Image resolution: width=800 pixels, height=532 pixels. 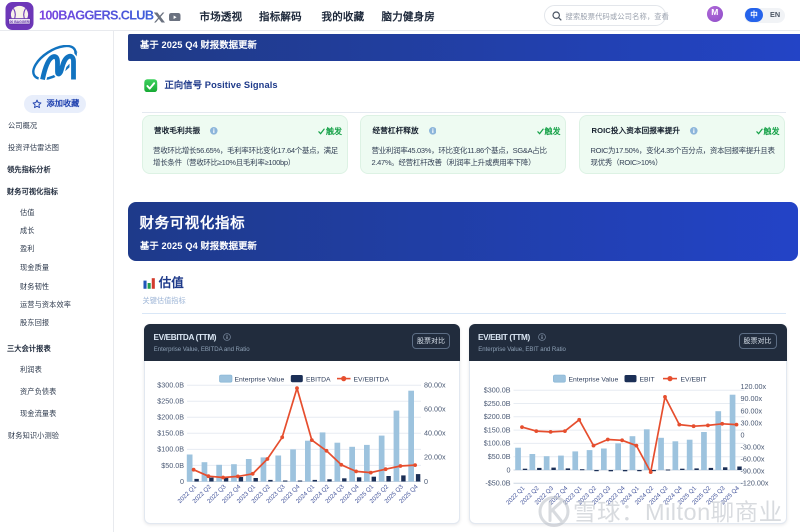 I want to click on svg-text: -90.00x, so click(x=752, y=471).